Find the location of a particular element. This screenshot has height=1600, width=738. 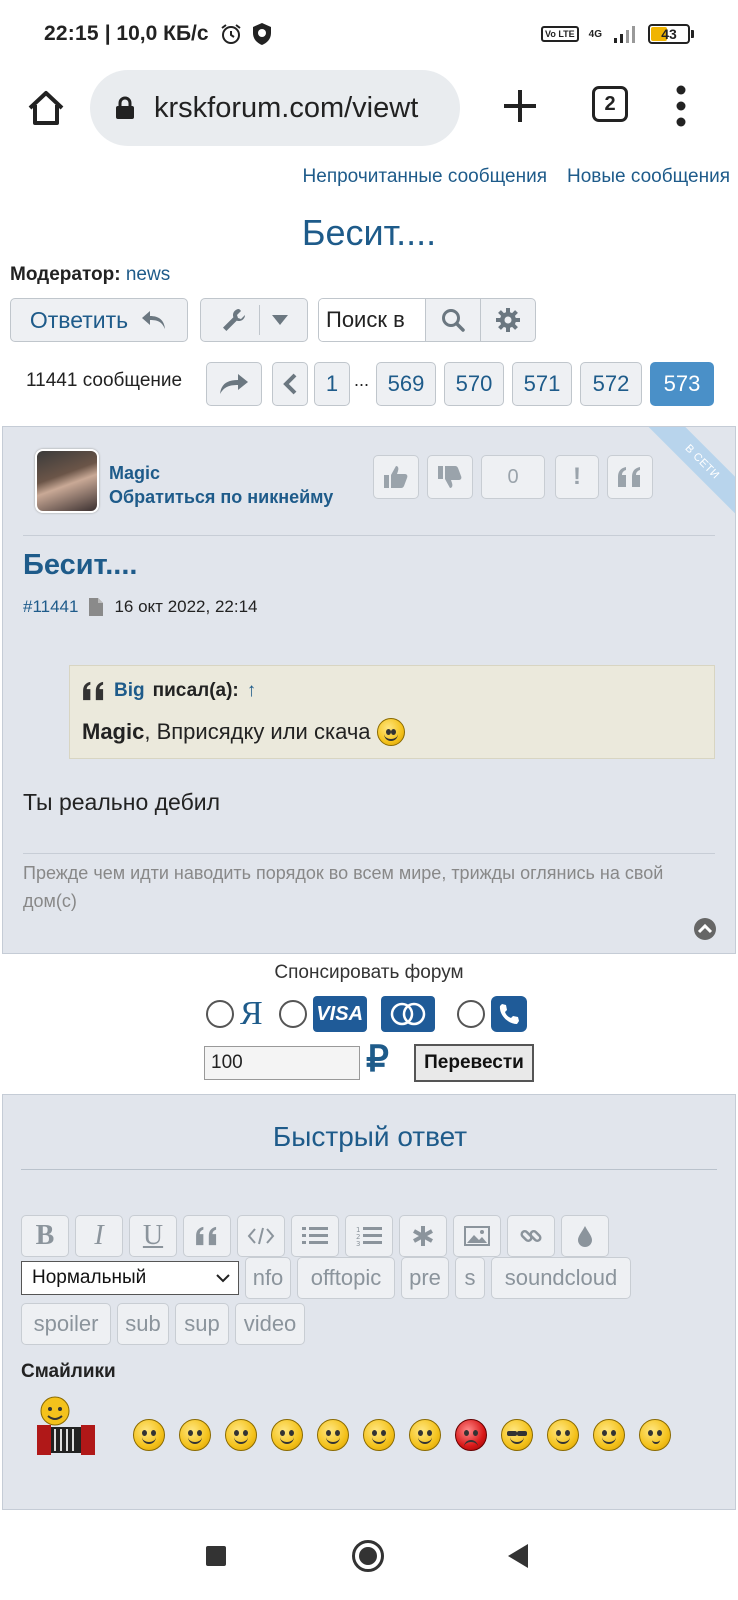

vpn-shield-icon is located at coordinates (261, 34).